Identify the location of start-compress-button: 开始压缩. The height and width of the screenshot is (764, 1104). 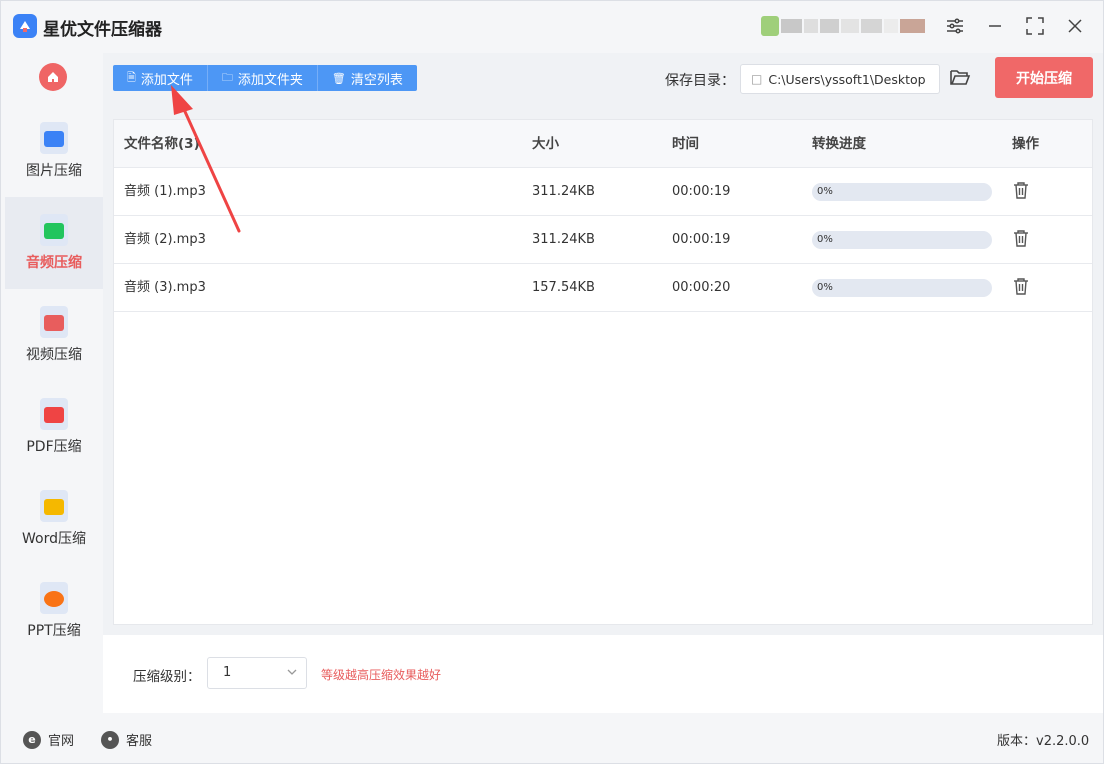
(1044, 77).